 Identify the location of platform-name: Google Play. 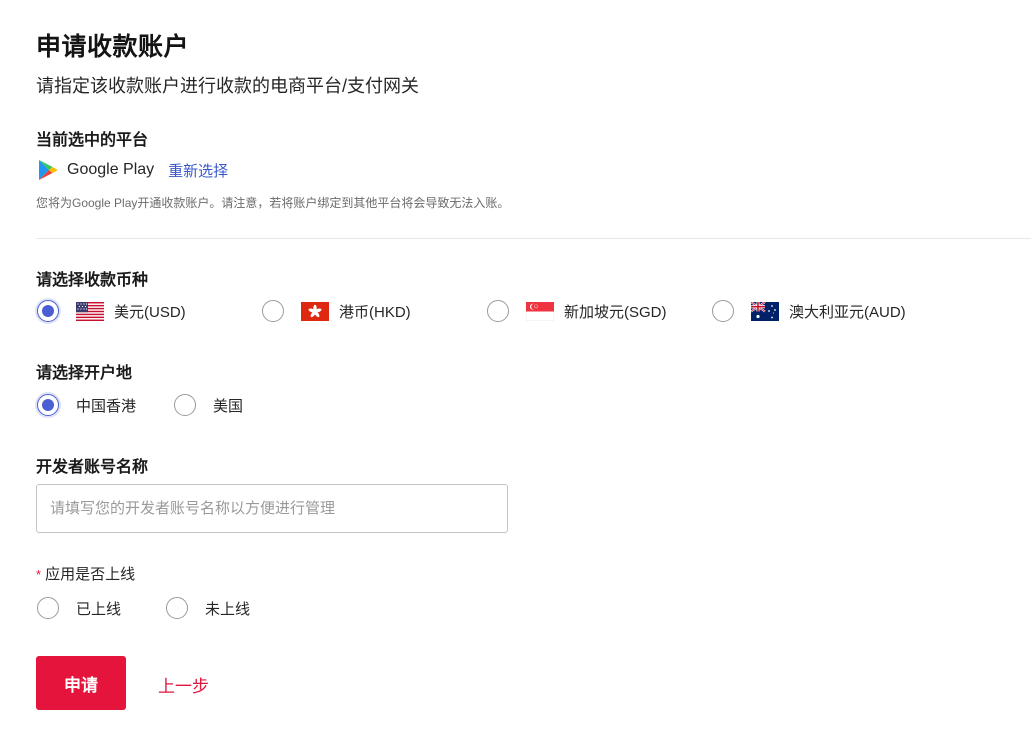
(111, 169).